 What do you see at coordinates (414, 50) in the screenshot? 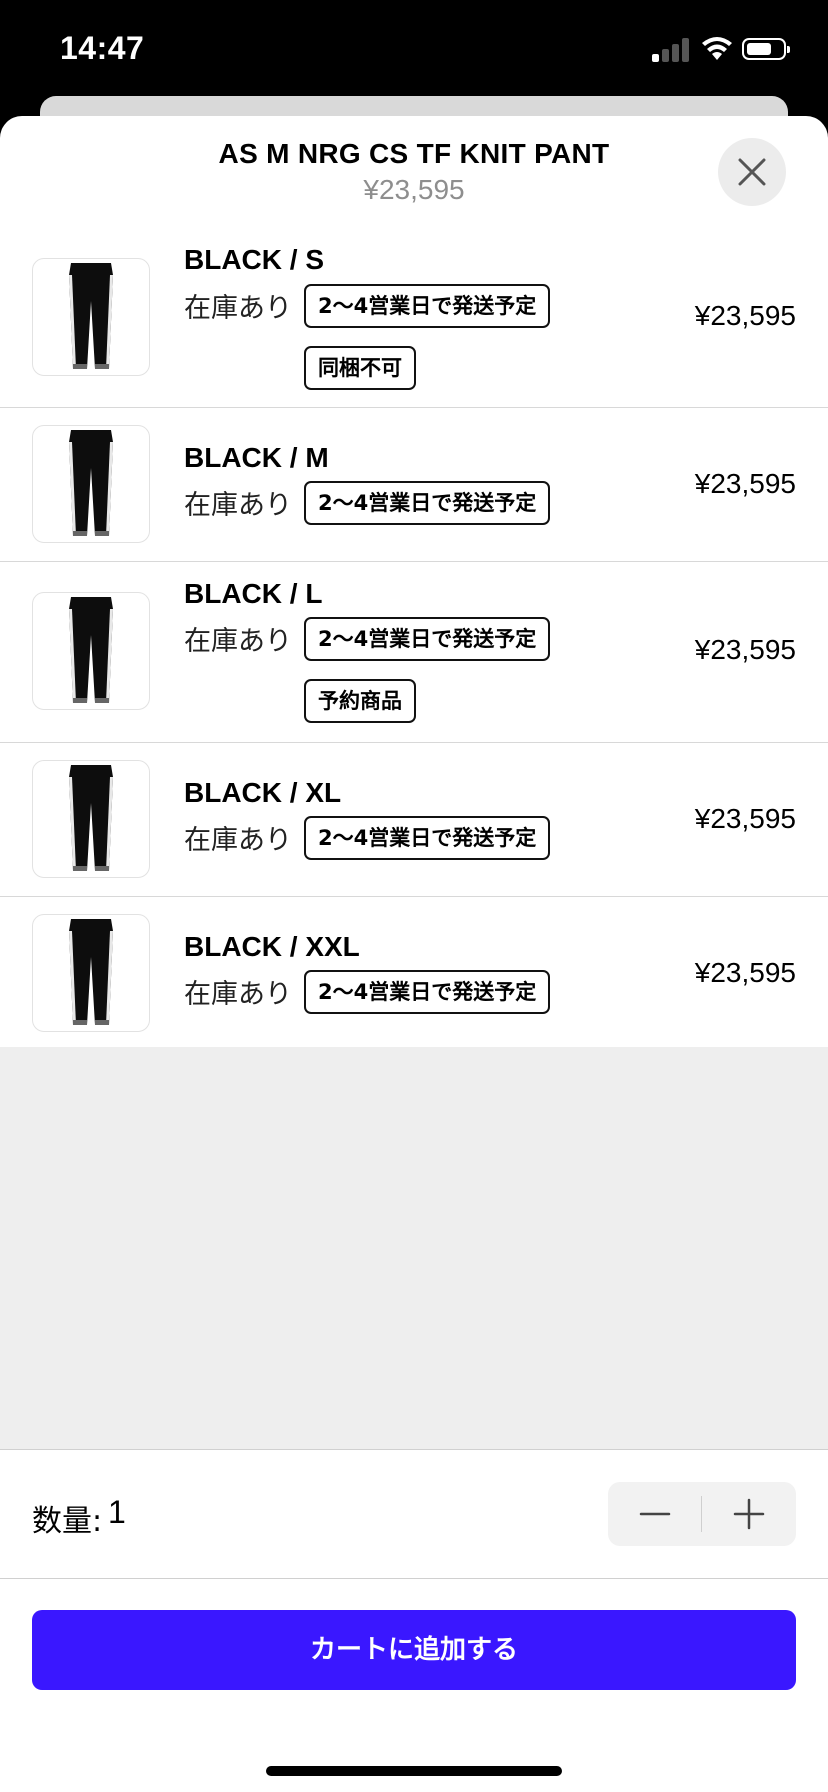
I see `status-bar: 14:47` at bounding box center [414, 50].